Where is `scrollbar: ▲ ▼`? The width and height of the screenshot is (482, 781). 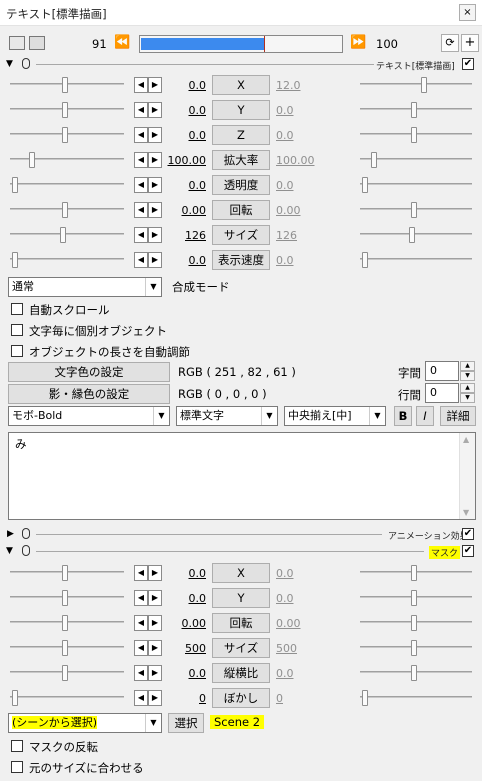 scrollbar: ▲ ▼ is located at coordinates (467, 476).